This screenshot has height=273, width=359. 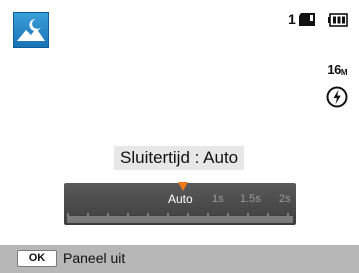 What do you see at coordinates (337, 99) in the screenshot?
I see `flash-off-icon` at bounding box center [337, 99].